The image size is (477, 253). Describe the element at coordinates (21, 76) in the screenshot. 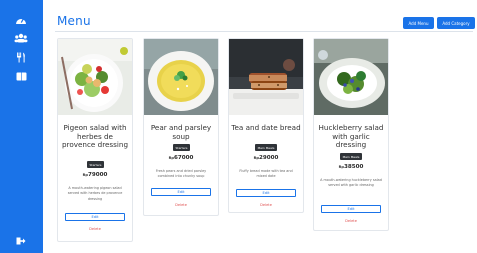

I see `menu-book-icon` at that location.